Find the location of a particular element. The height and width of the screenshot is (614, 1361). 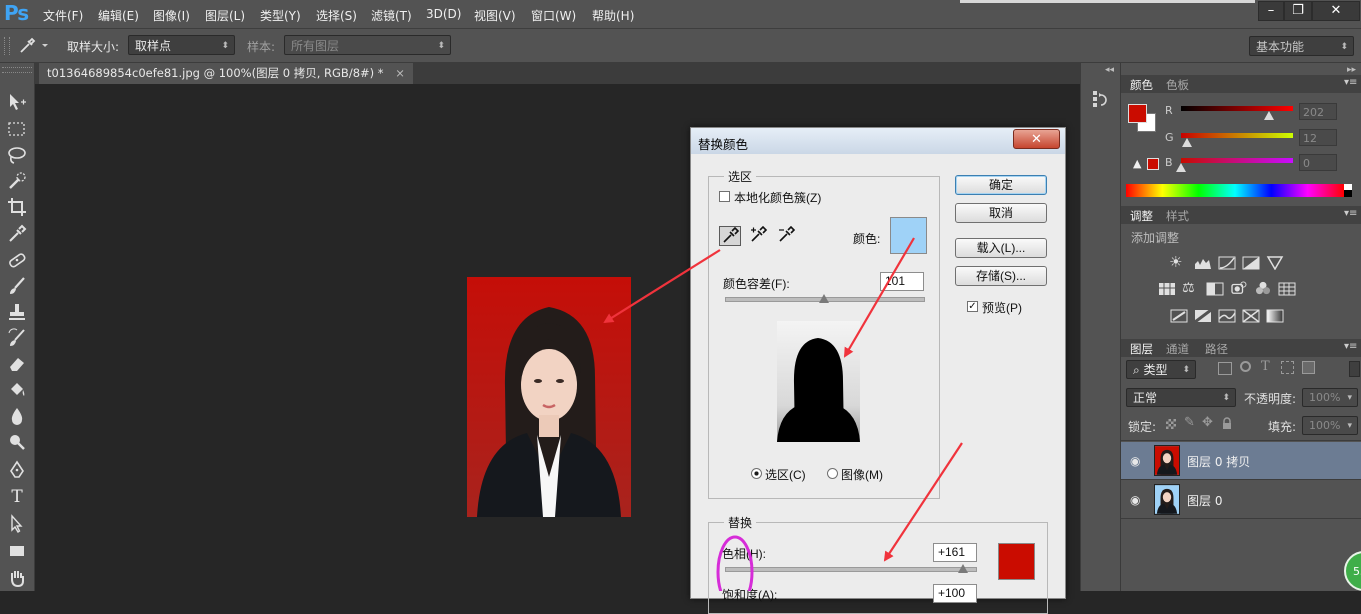

filter-toggle is located at coordinates (1354, 369).